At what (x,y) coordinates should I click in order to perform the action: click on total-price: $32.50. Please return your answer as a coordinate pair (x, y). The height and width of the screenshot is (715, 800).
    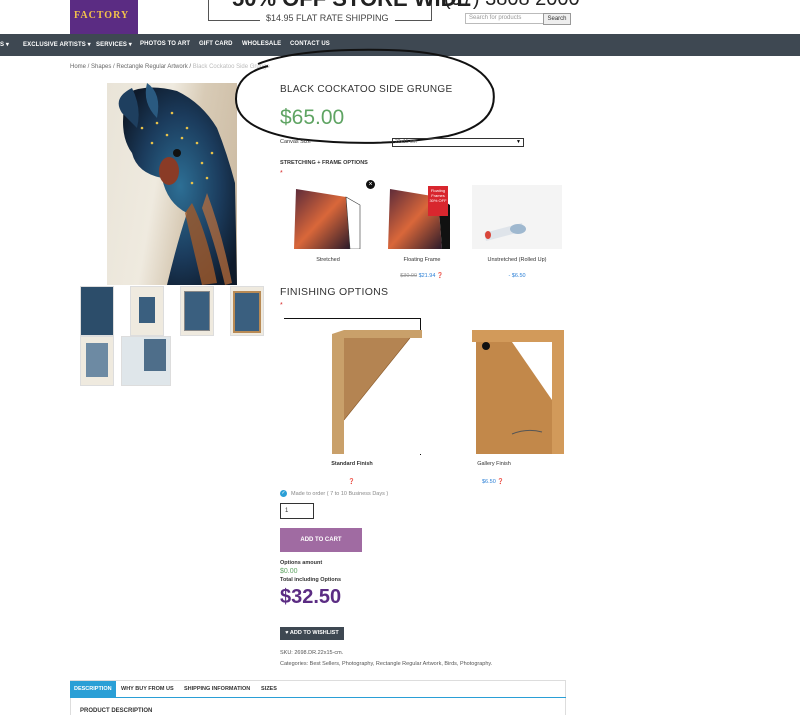
    Looking at the image, I should click on (311, 597).